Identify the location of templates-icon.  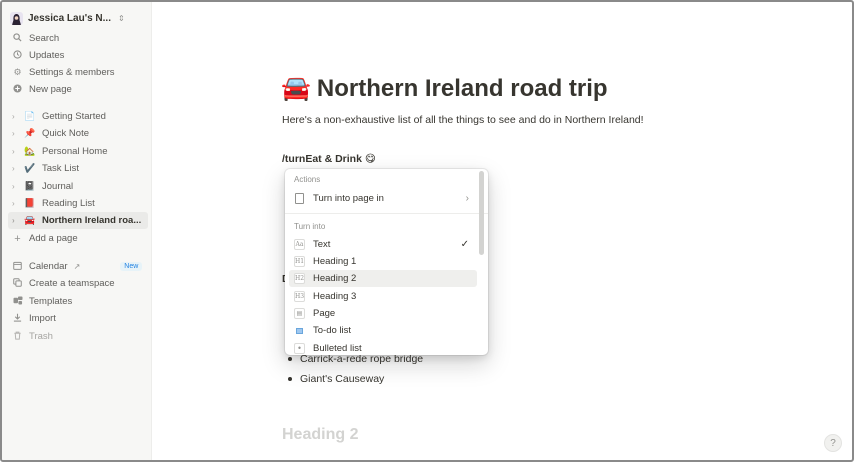
(17, 301).